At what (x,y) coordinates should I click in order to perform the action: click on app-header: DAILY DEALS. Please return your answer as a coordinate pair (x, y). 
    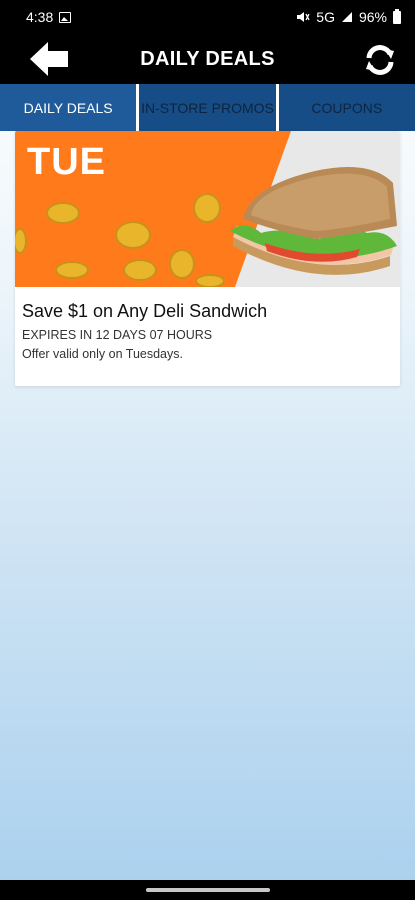
    Looking at the image, I should click on (207, 59).